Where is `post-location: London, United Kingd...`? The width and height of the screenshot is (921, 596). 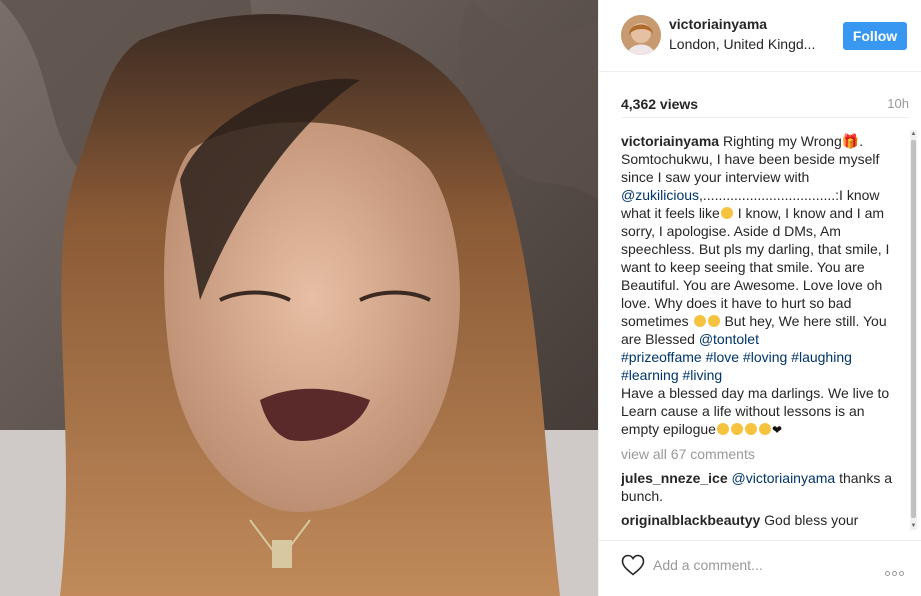
post-location: London, United Kingd... is located at coordinates (742, 44).